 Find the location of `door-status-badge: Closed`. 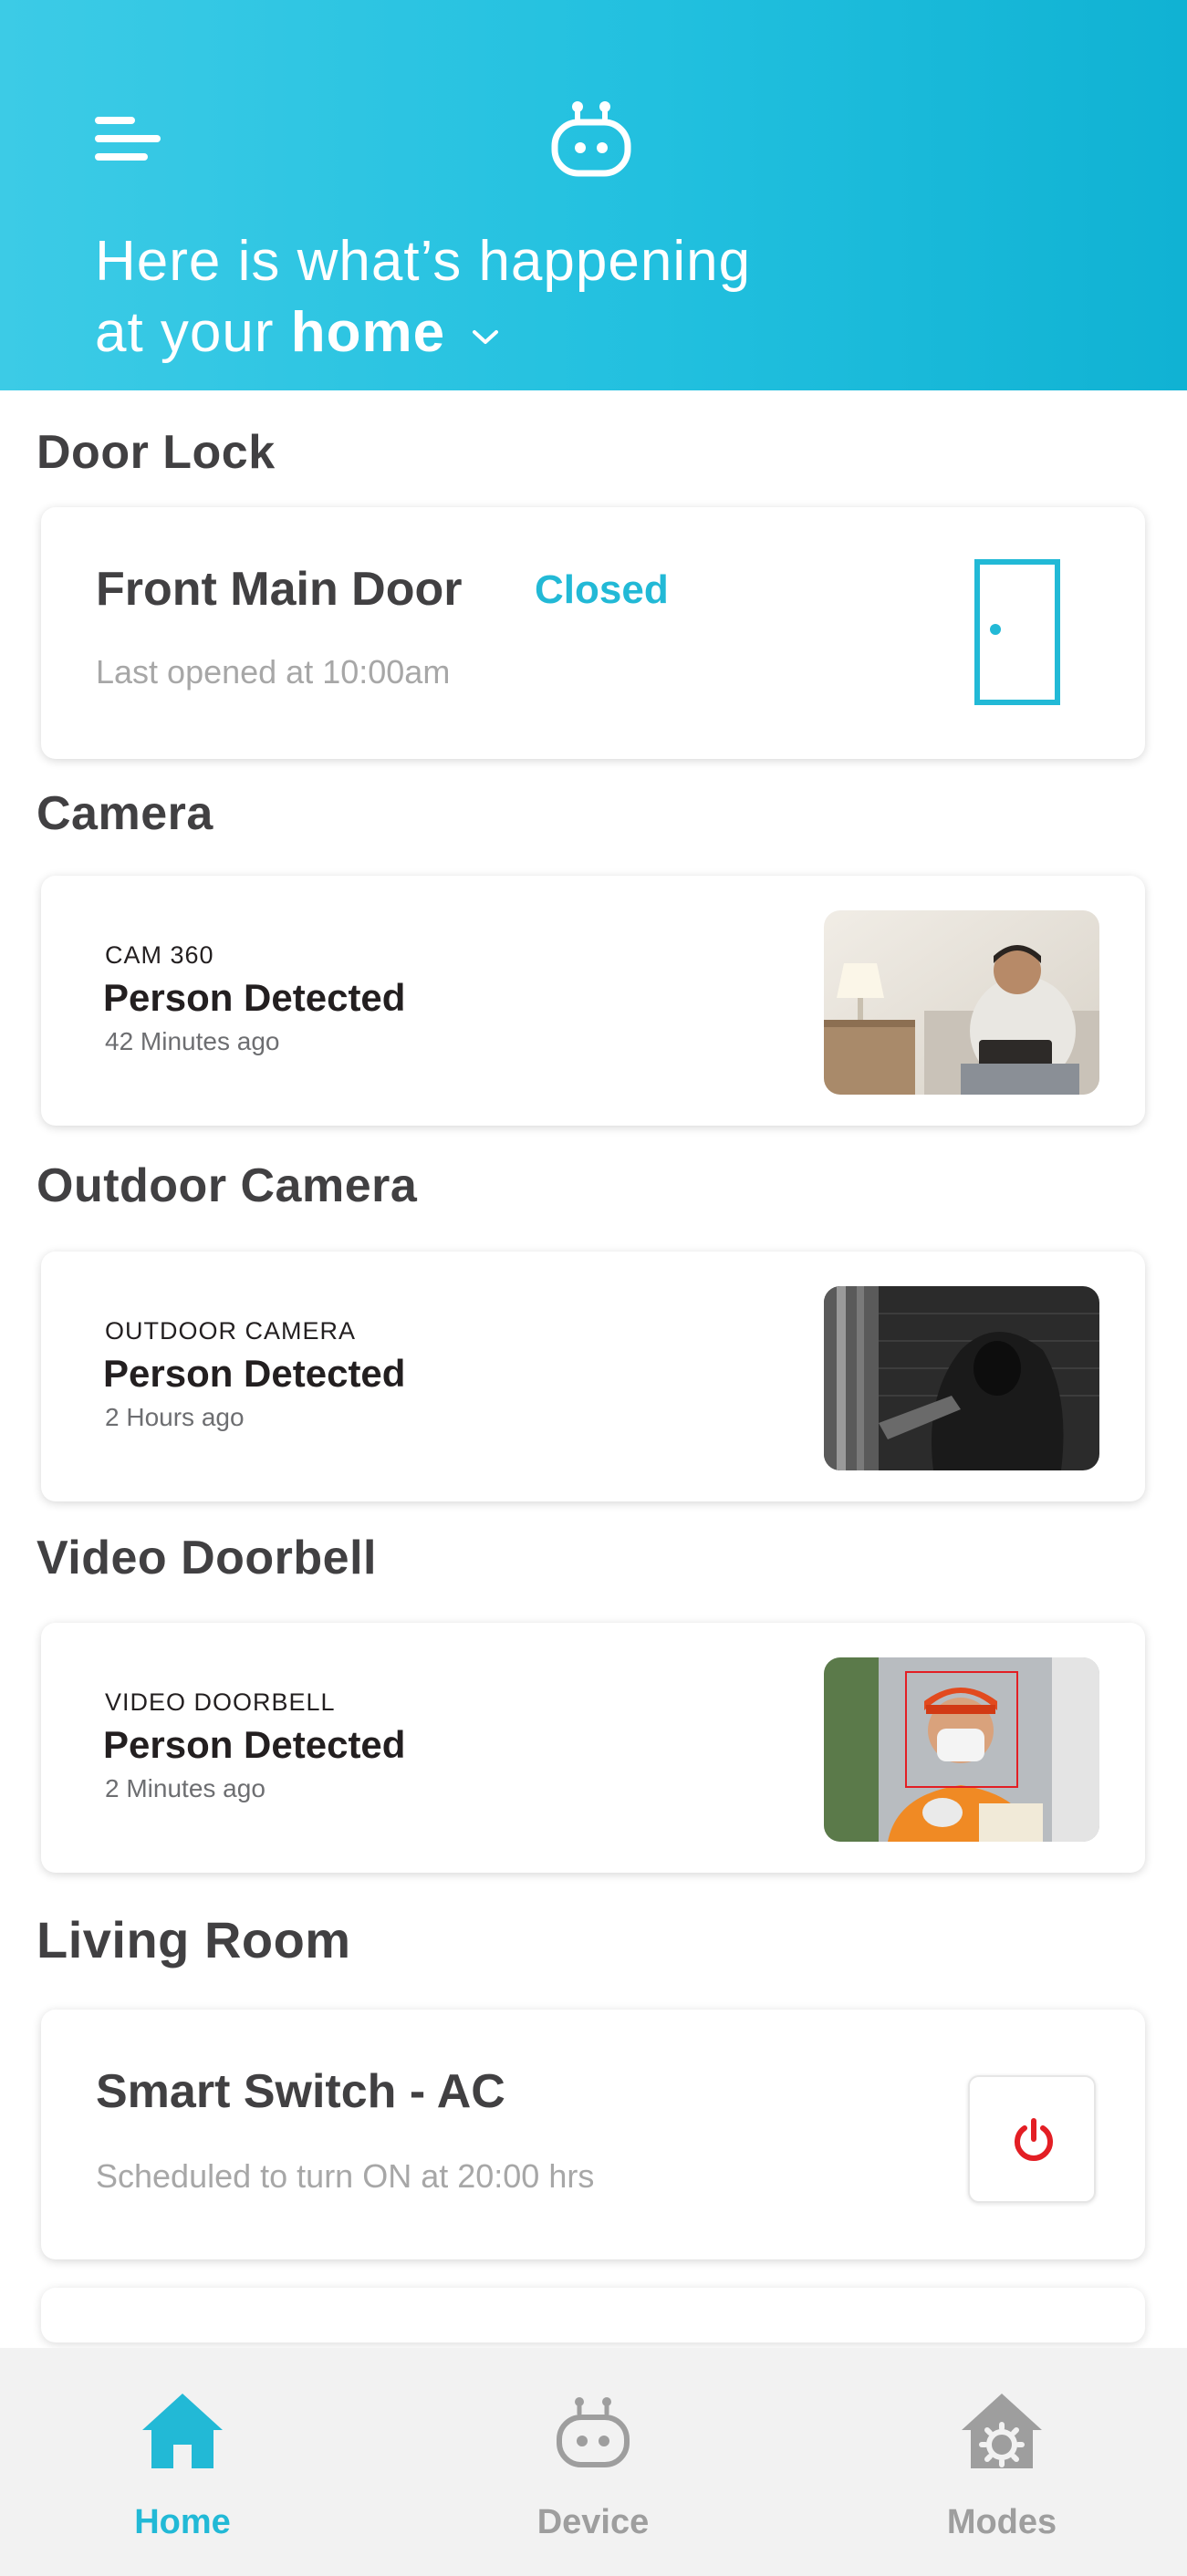

door-status-badge: Closed is located at coordinates (602, 589).